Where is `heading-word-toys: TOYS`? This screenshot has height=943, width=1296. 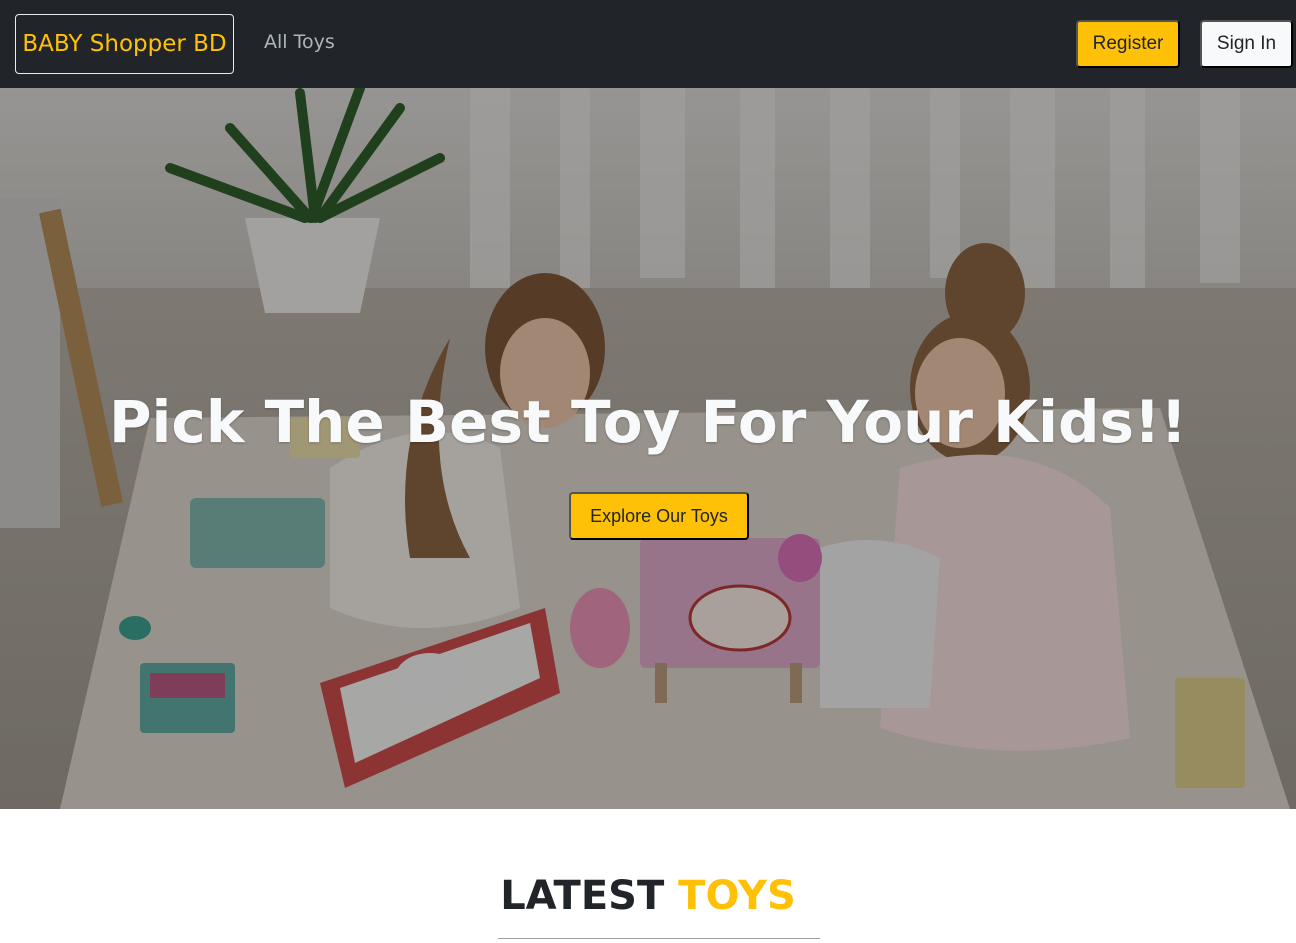 heading-word-toys: TOYS is located at coordinates (737, 896).